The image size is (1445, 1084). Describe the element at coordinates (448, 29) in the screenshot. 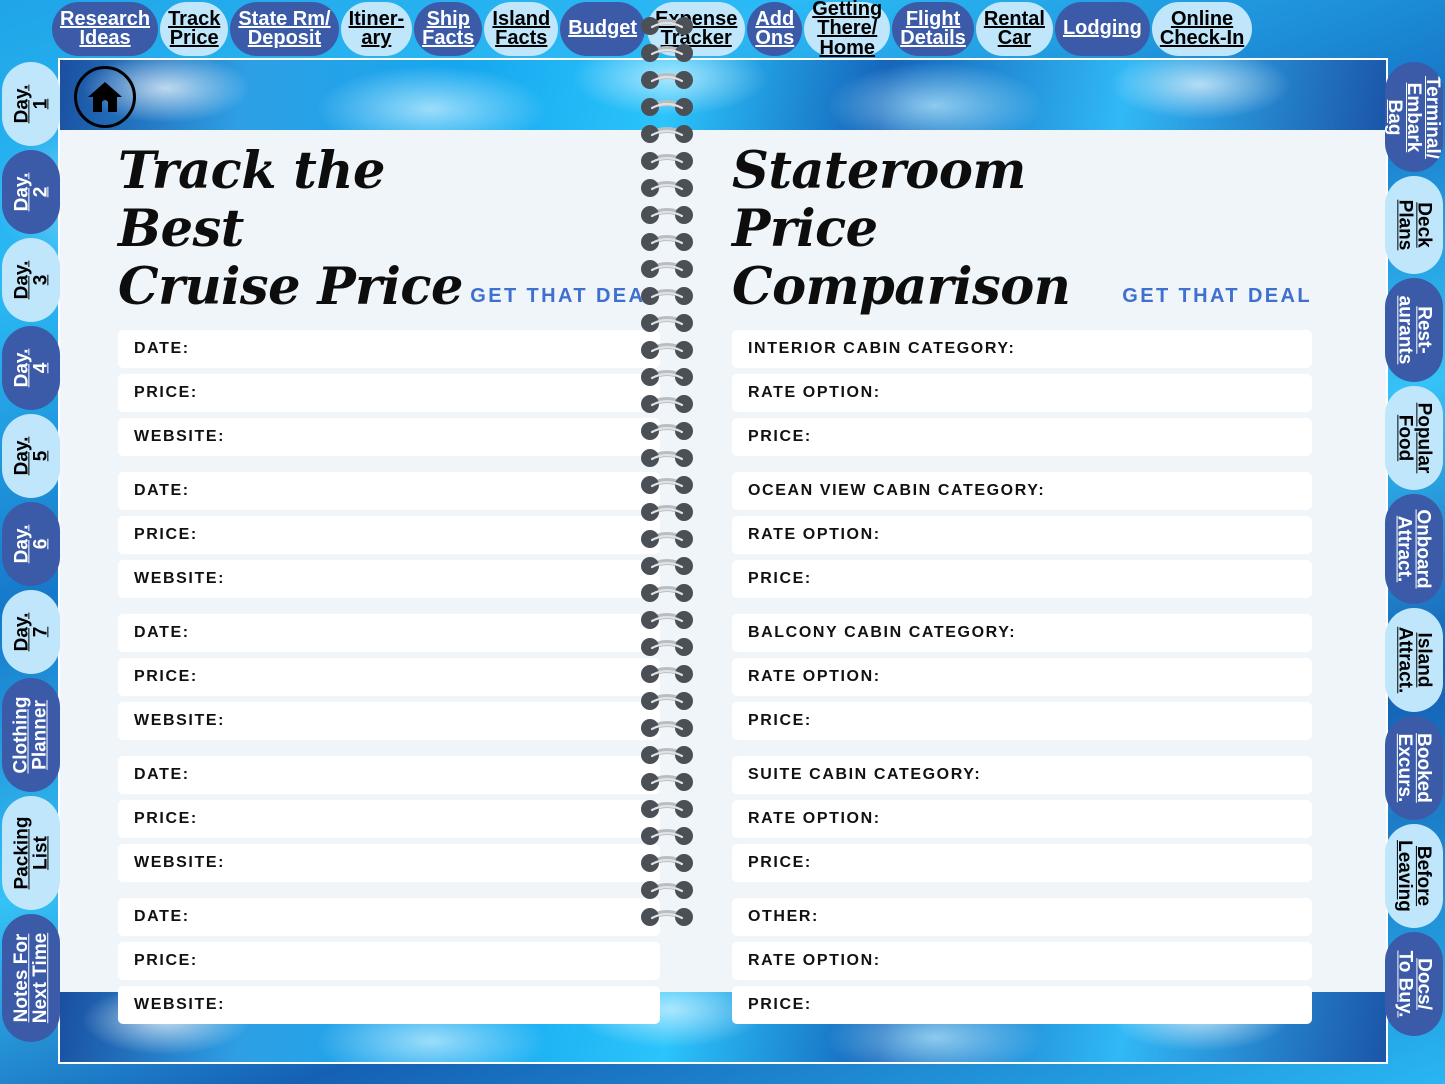

I see `top-tab-ship-facts: Ship Facts` at that location.